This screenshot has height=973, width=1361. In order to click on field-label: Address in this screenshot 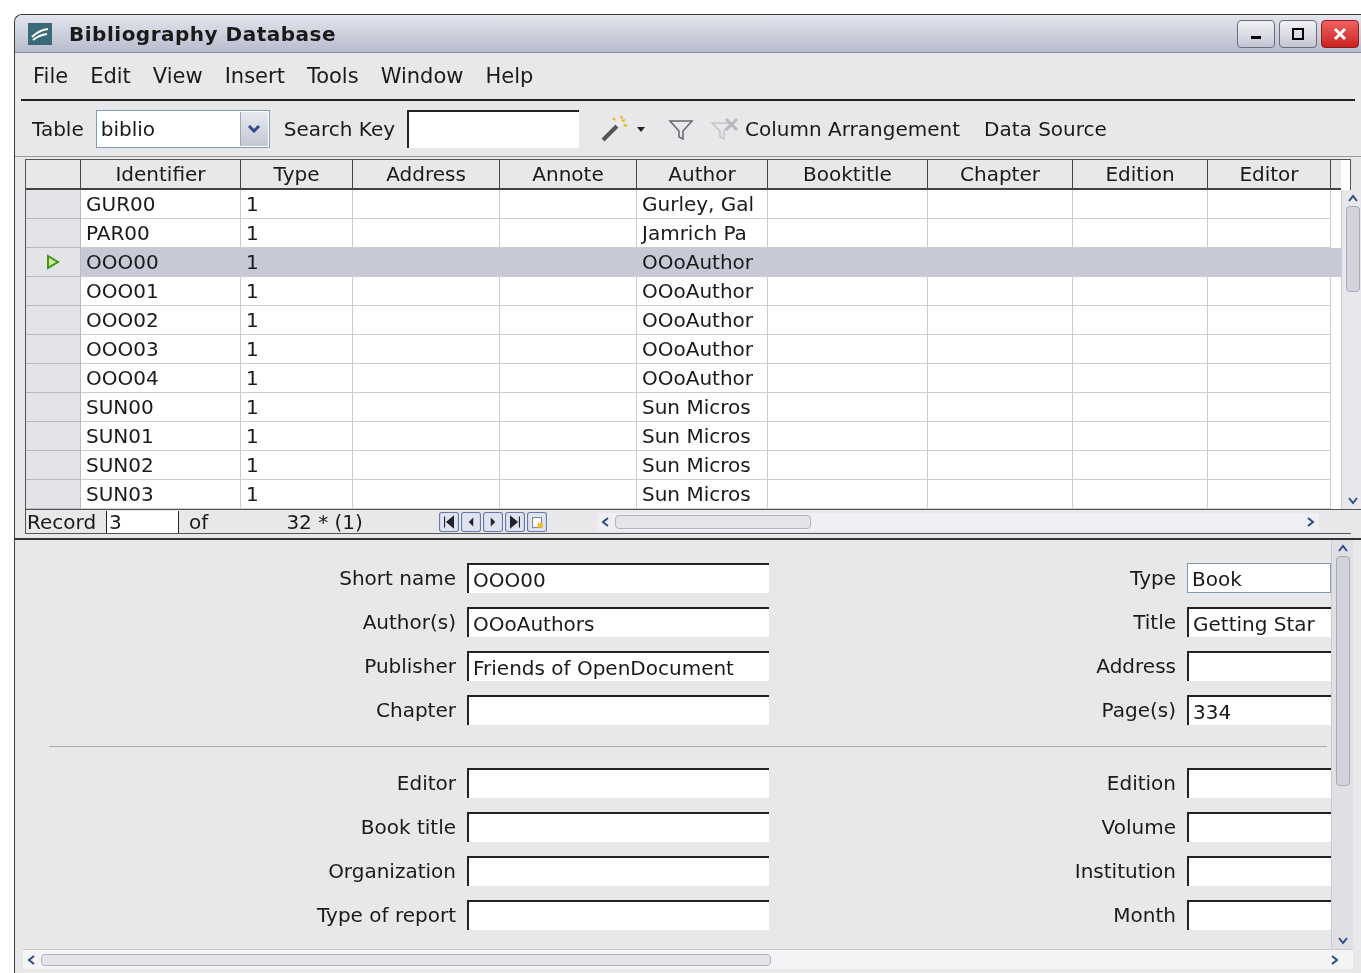, I will do `click(1135, 666)`.